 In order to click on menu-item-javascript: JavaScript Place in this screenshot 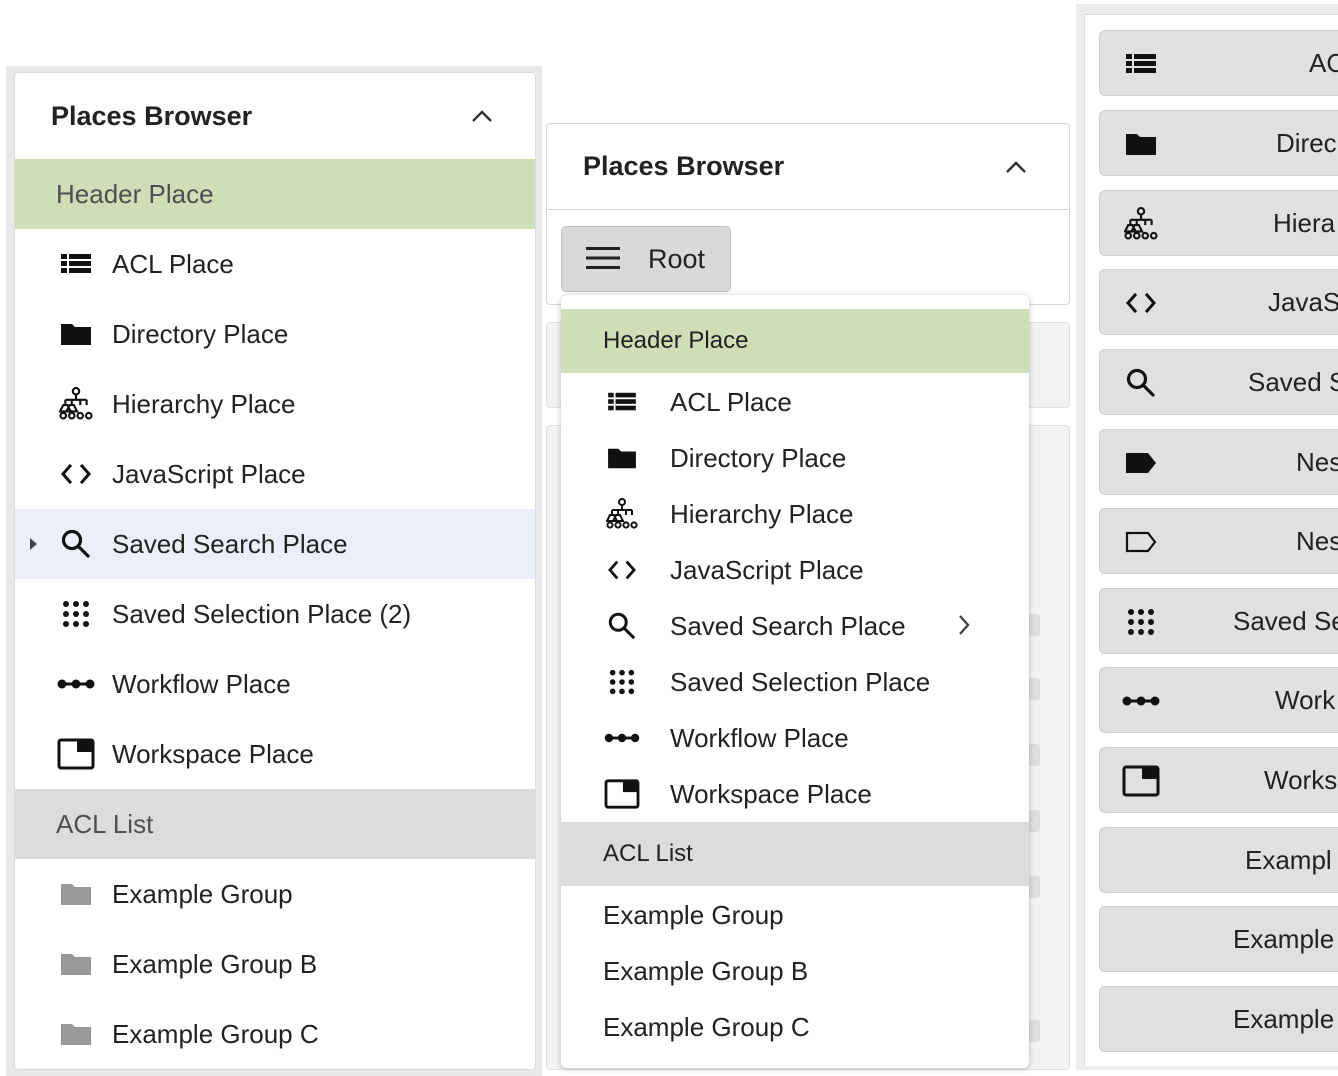, I will do `click(795, 570)`.